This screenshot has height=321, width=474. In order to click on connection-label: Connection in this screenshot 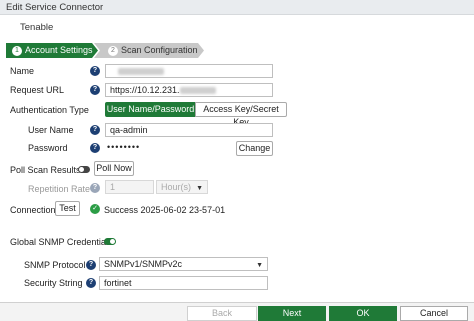, I will do `click(33, 210)`.